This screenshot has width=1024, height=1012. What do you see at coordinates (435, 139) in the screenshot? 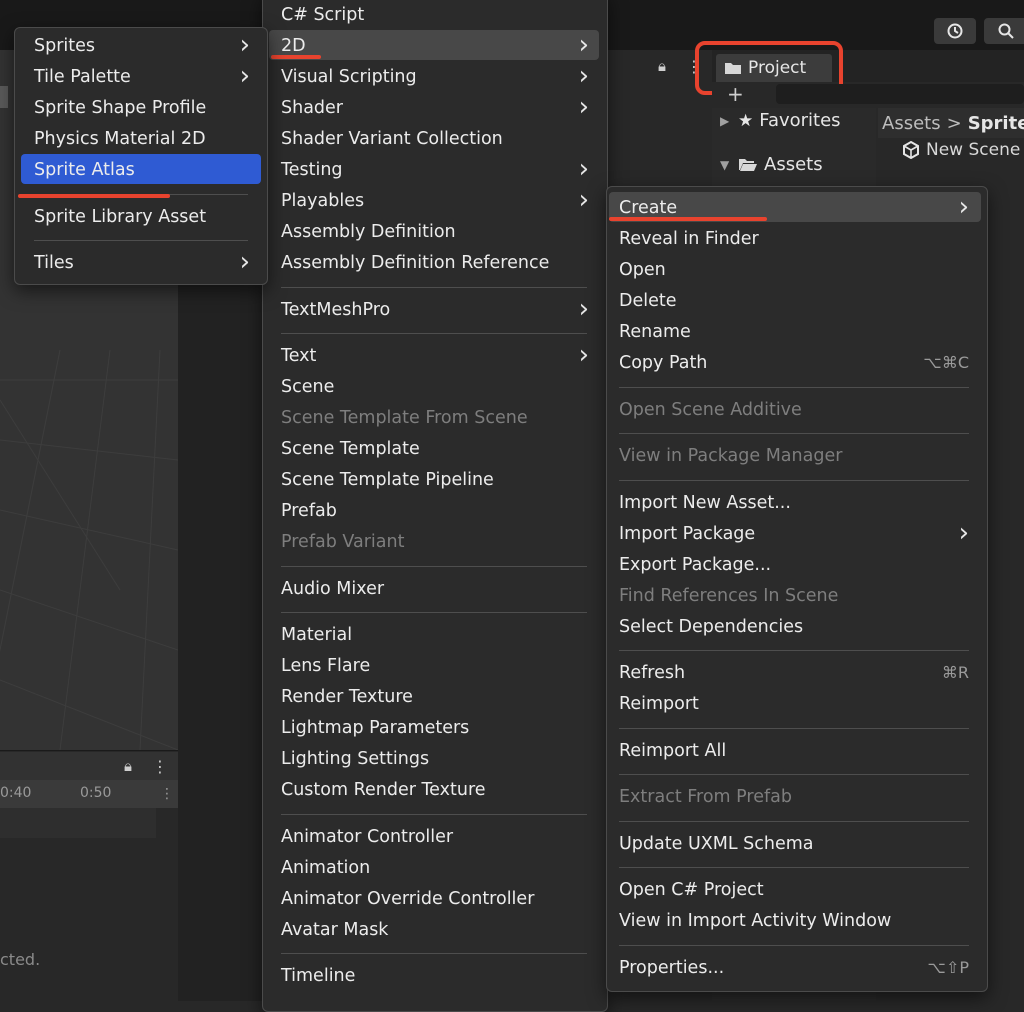
I see `menu-item-shader-variant-collection: Shader Variant Collection` at bounding box center [435, 139].